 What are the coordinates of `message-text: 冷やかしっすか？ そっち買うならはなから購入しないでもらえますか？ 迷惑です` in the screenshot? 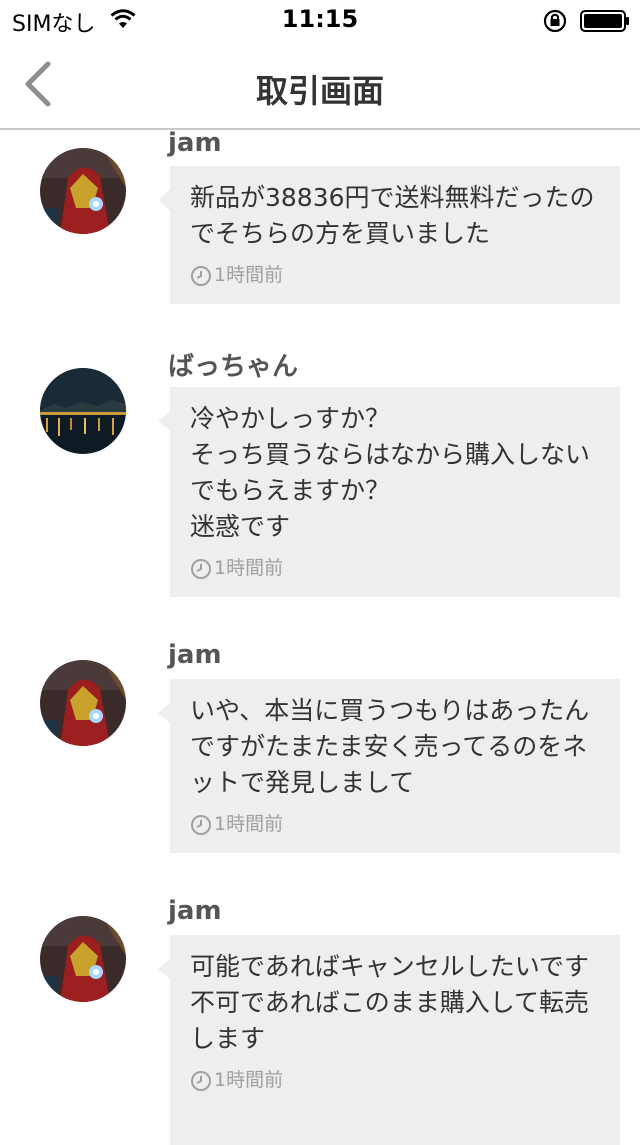 It's located at (390, 472).